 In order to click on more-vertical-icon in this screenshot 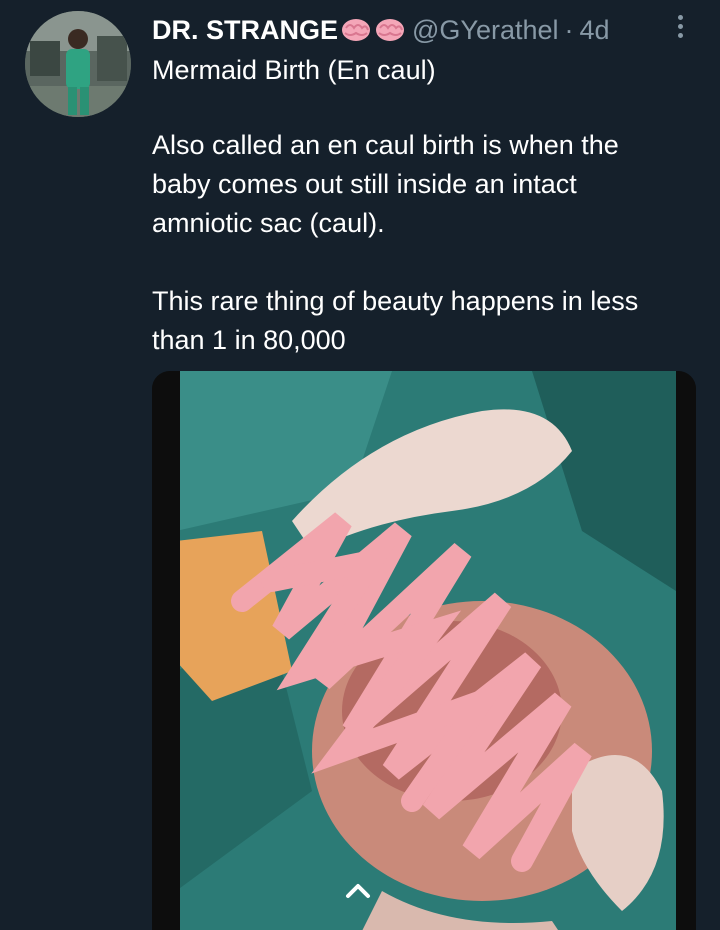, I will do `click(680, 29)`.